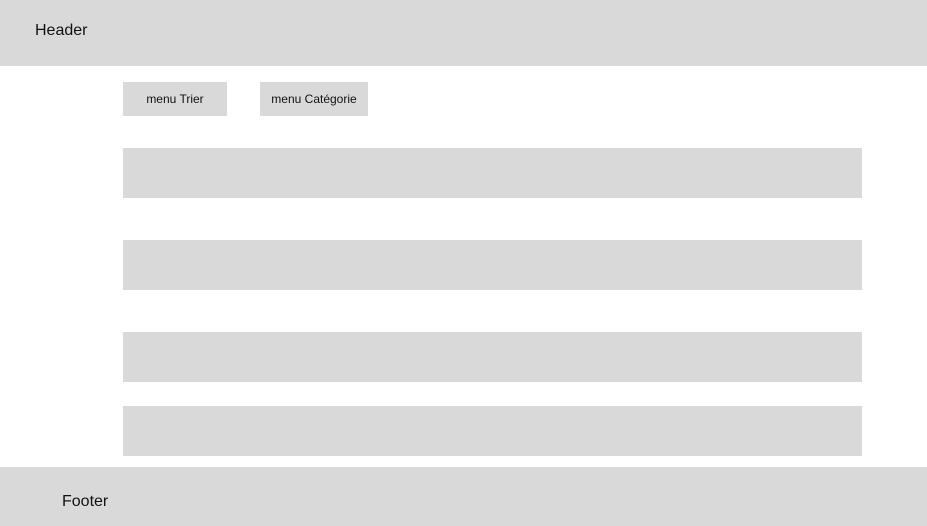 The image size is (927, 526). I want to click on header-title: Header, so click(61, 30).